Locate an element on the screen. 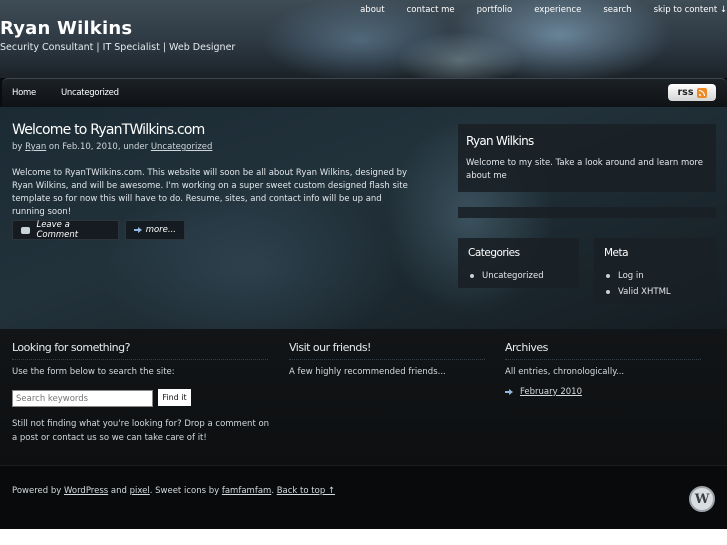  search-section-title: Looking for something? is located at coordinates (140, 350).